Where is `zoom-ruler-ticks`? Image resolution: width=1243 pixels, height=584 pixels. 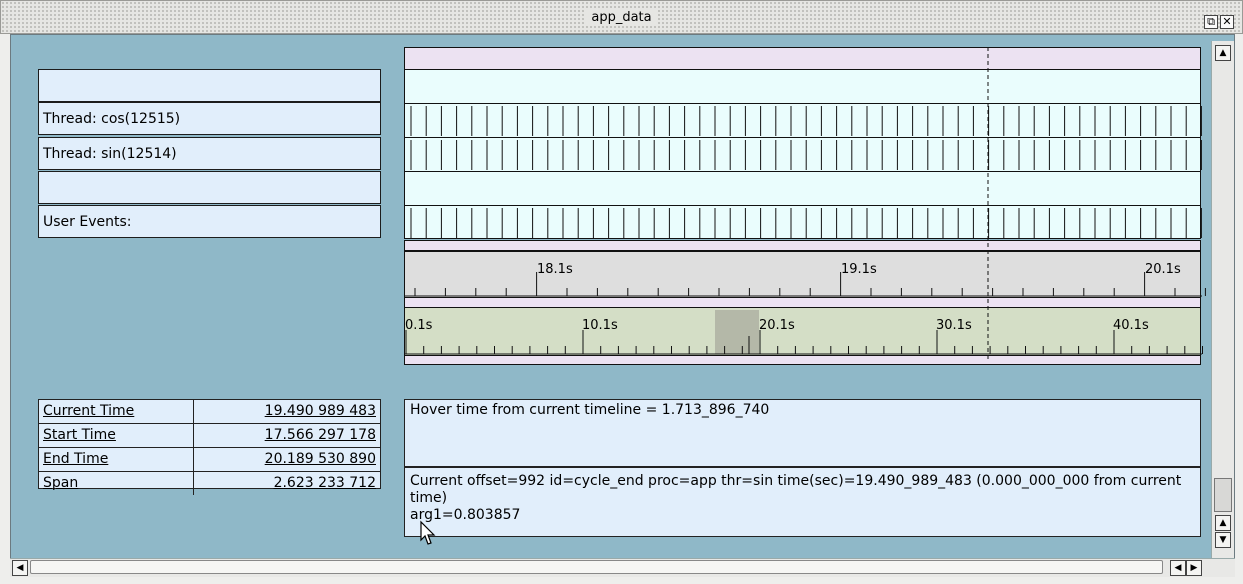
zoom-ruler-ticks is located at coordinates (805, 284).